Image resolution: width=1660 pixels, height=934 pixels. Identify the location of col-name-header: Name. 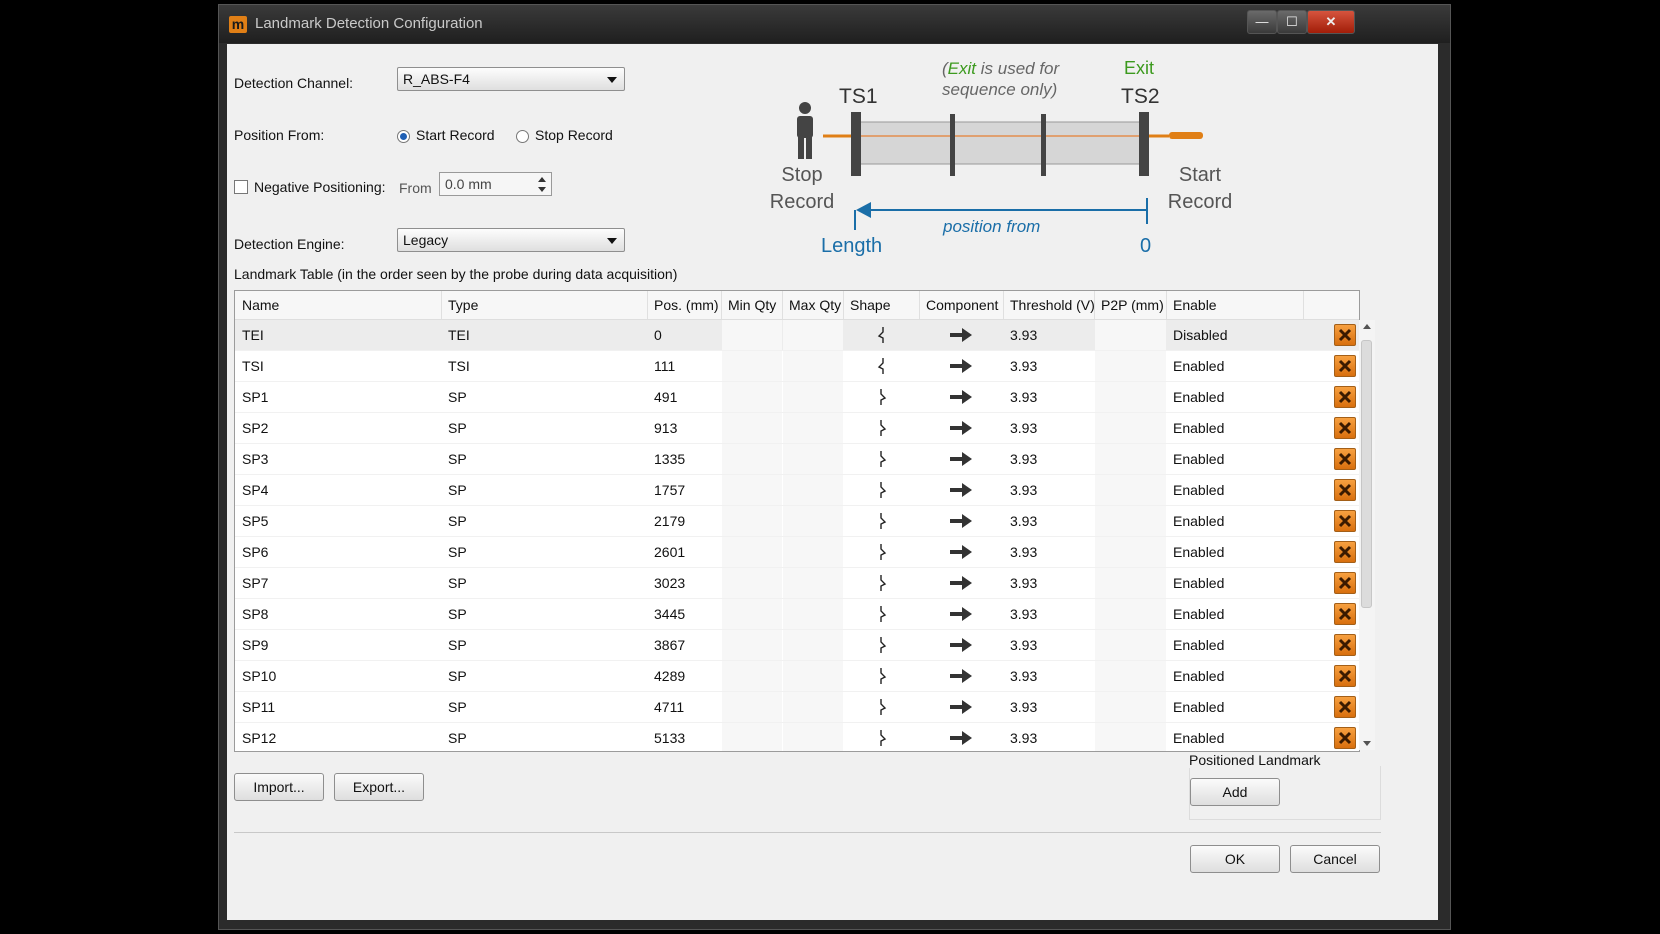
(260, 305).